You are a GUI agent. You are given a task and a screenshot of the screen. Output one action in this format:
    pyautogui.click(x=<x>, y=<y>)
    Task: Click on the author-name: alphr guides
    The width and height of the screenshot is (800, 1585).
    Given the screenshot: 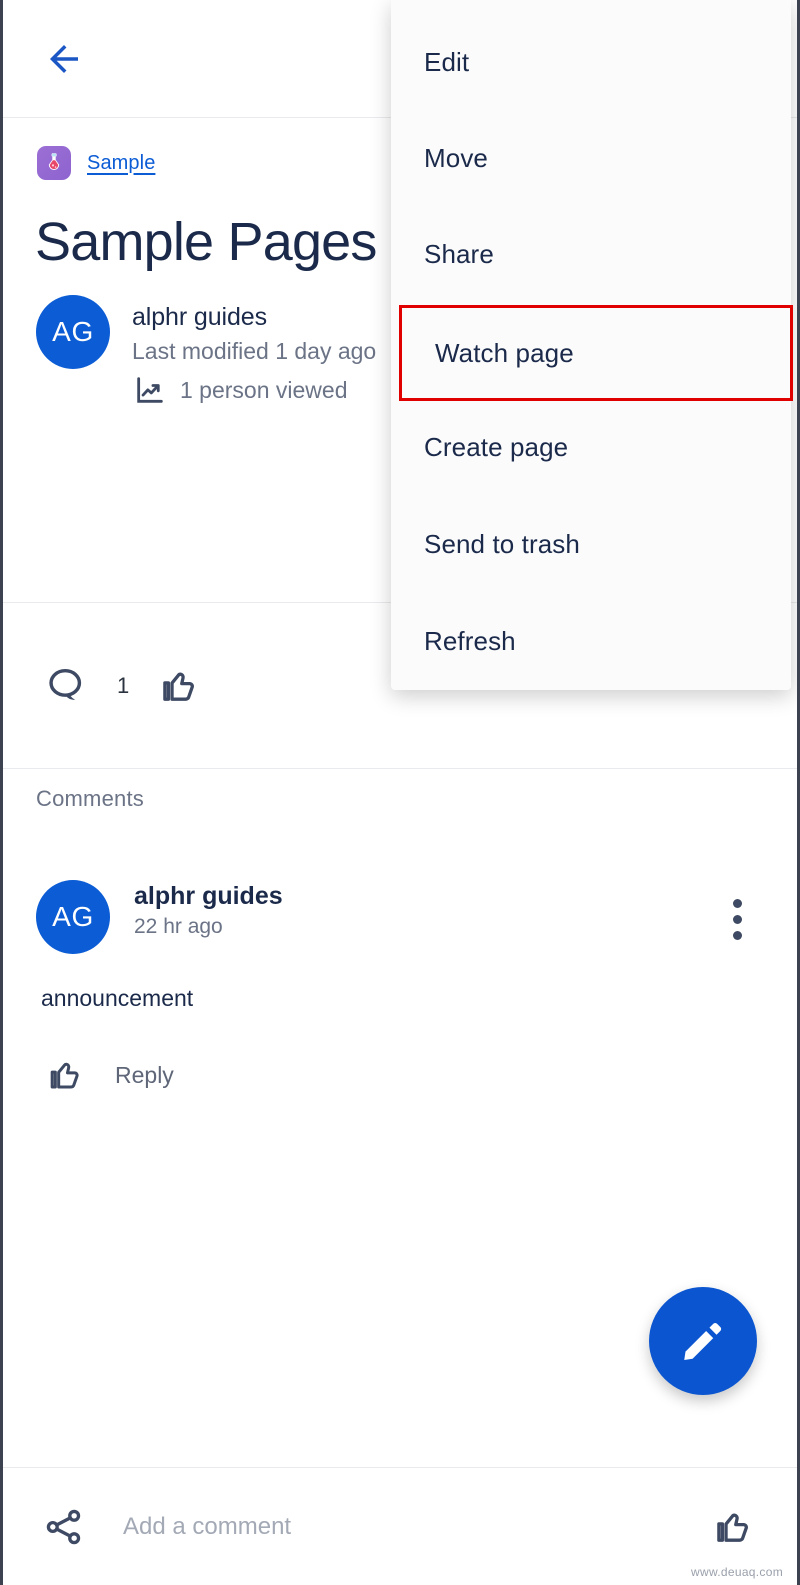 What is the action you would take?
    pyautogui.click(x=200, y=317)
    